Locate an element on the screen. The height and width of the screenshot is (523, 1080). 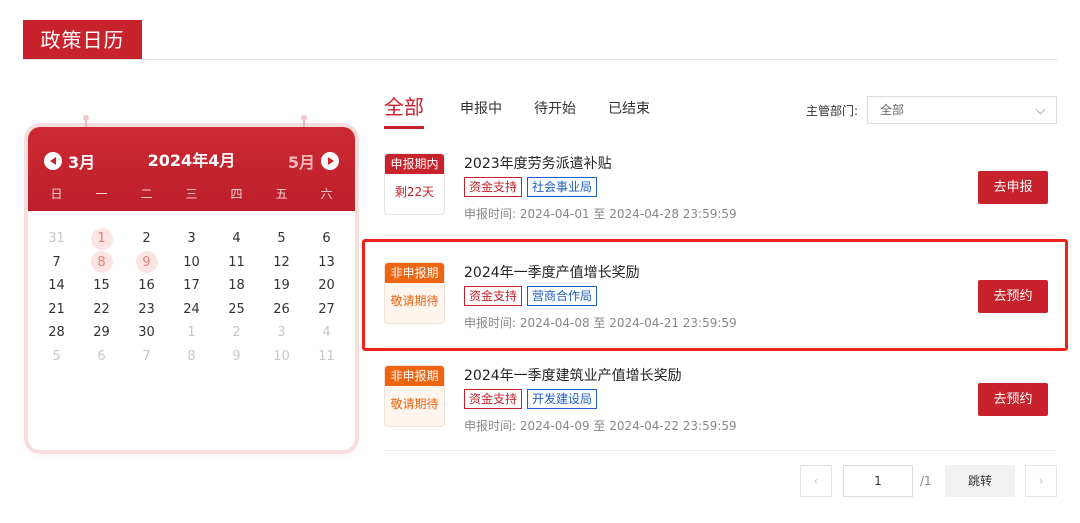
calendar-day: 26 is located at coordinates (281, 310).